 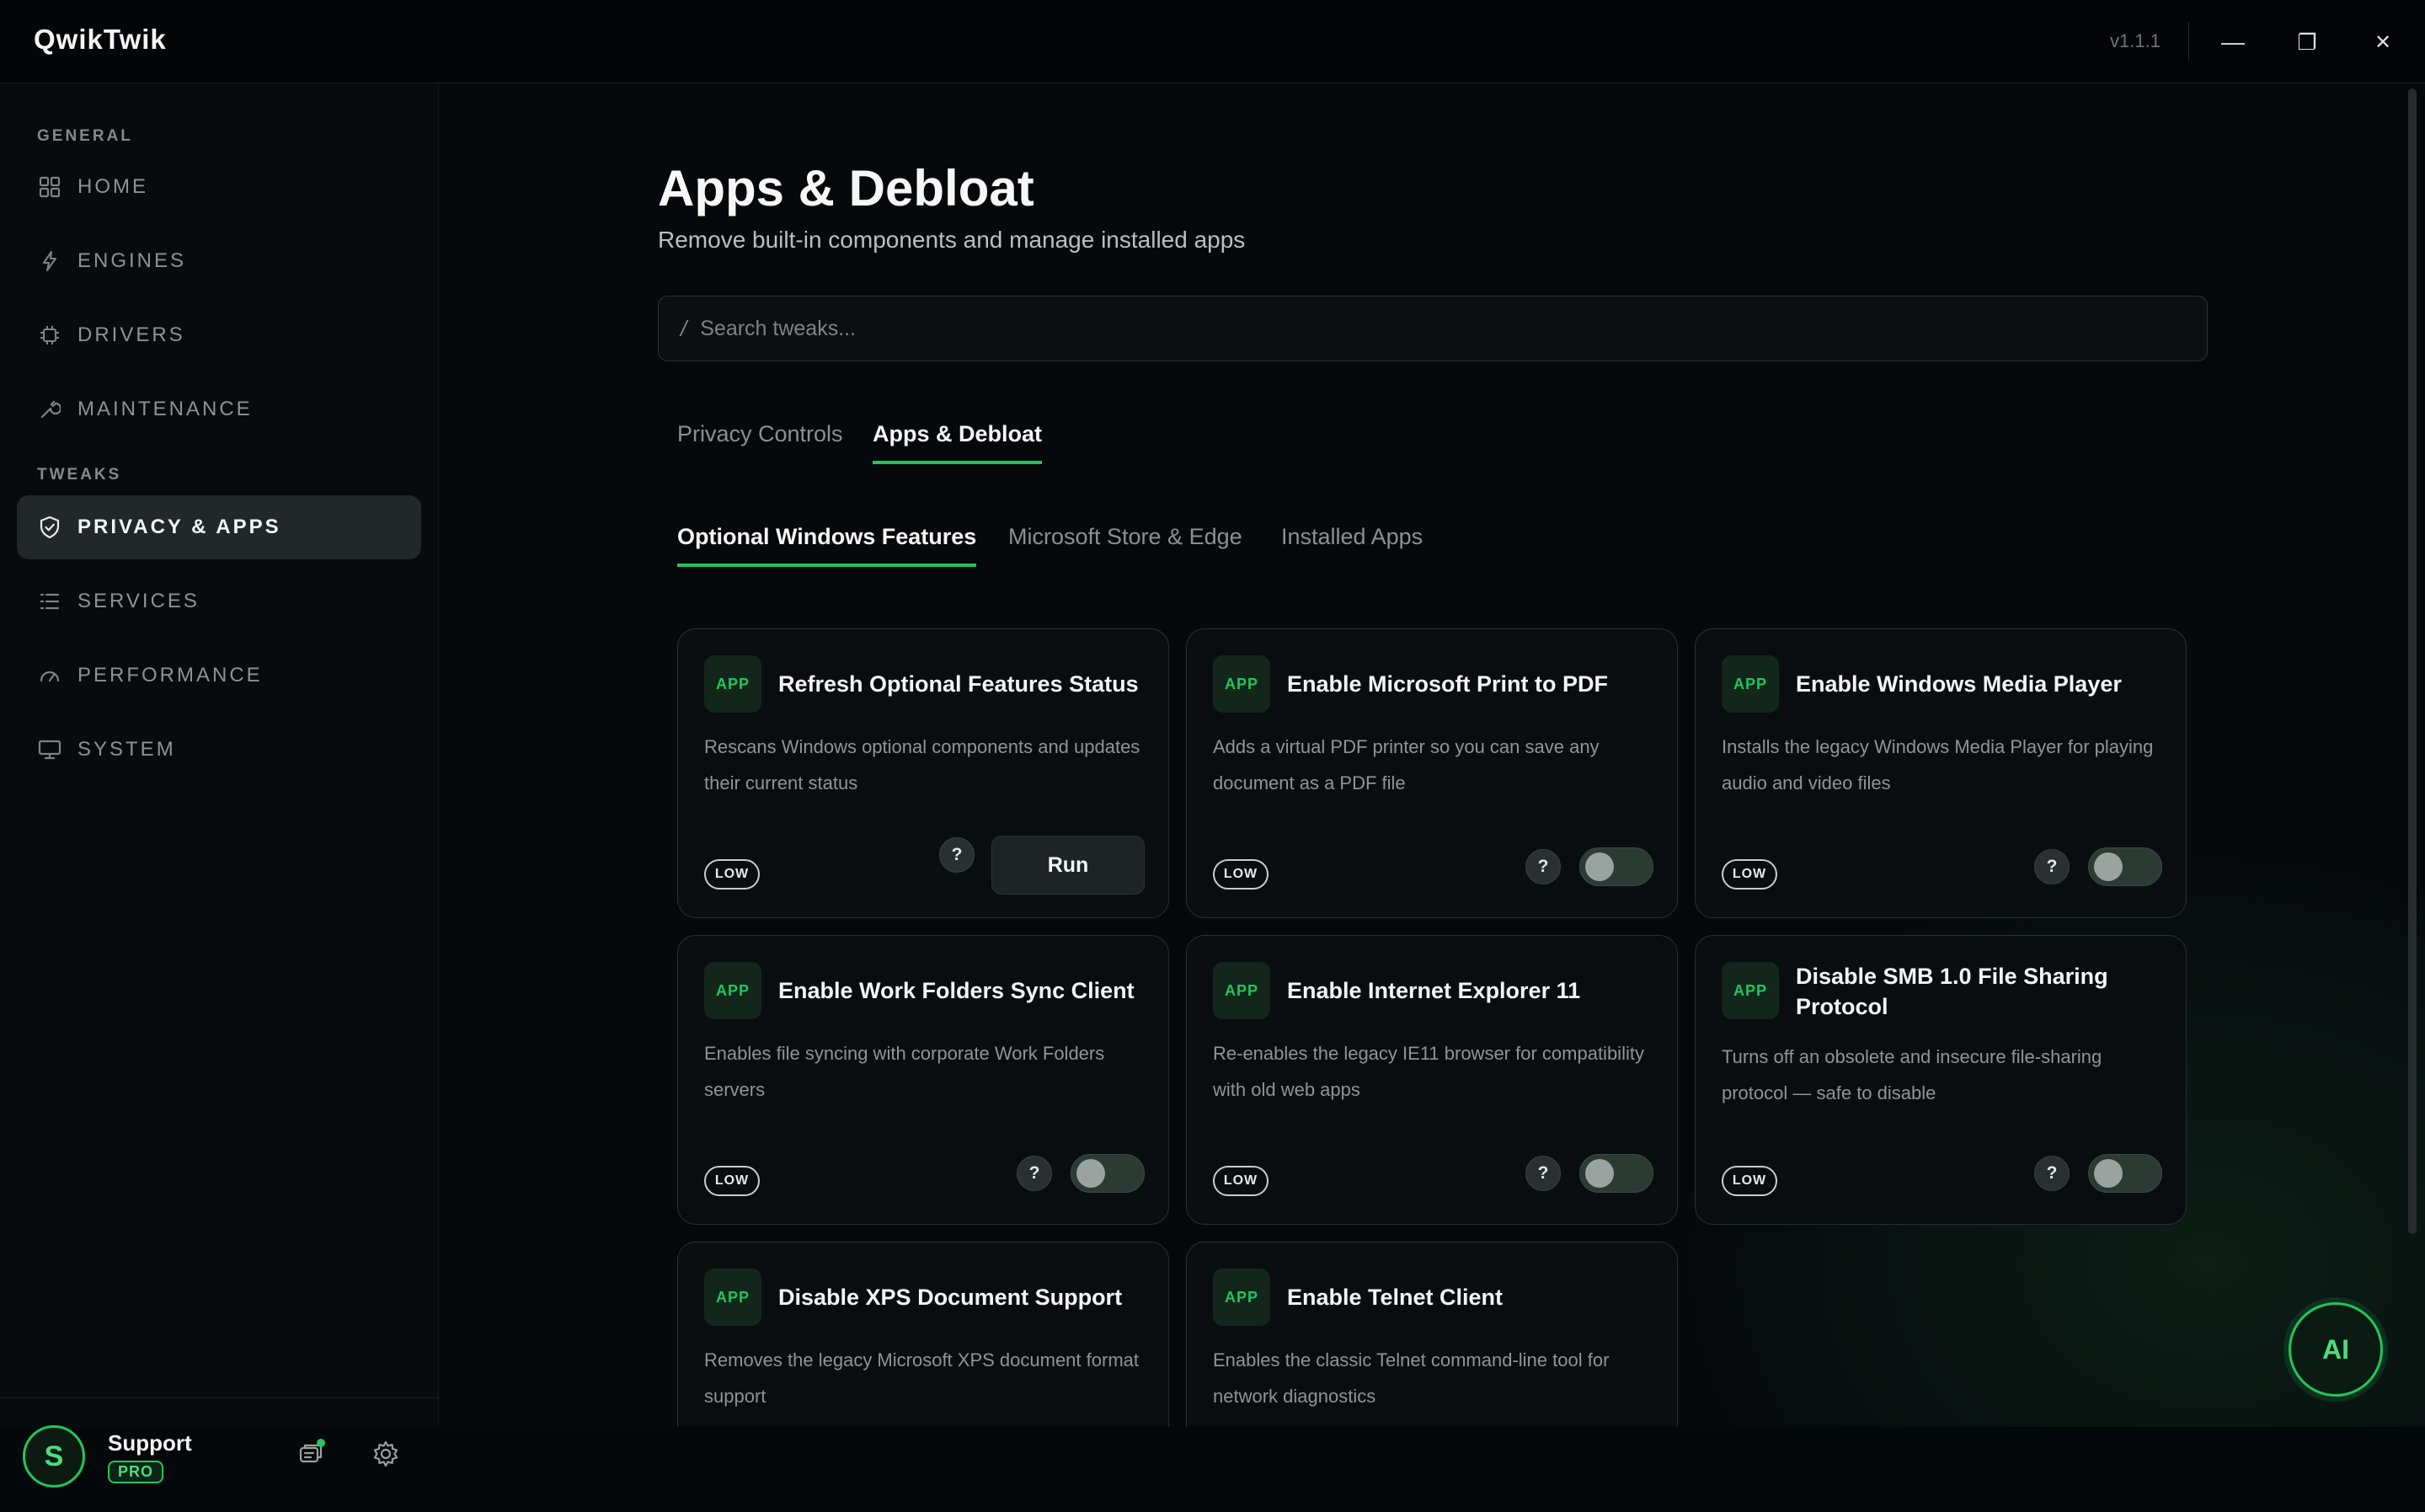 What do you see at coordinates (219, 750) in the screenshot?
I see `sidebar-item-system: SYSTEM` at bounding box center [219, 750].